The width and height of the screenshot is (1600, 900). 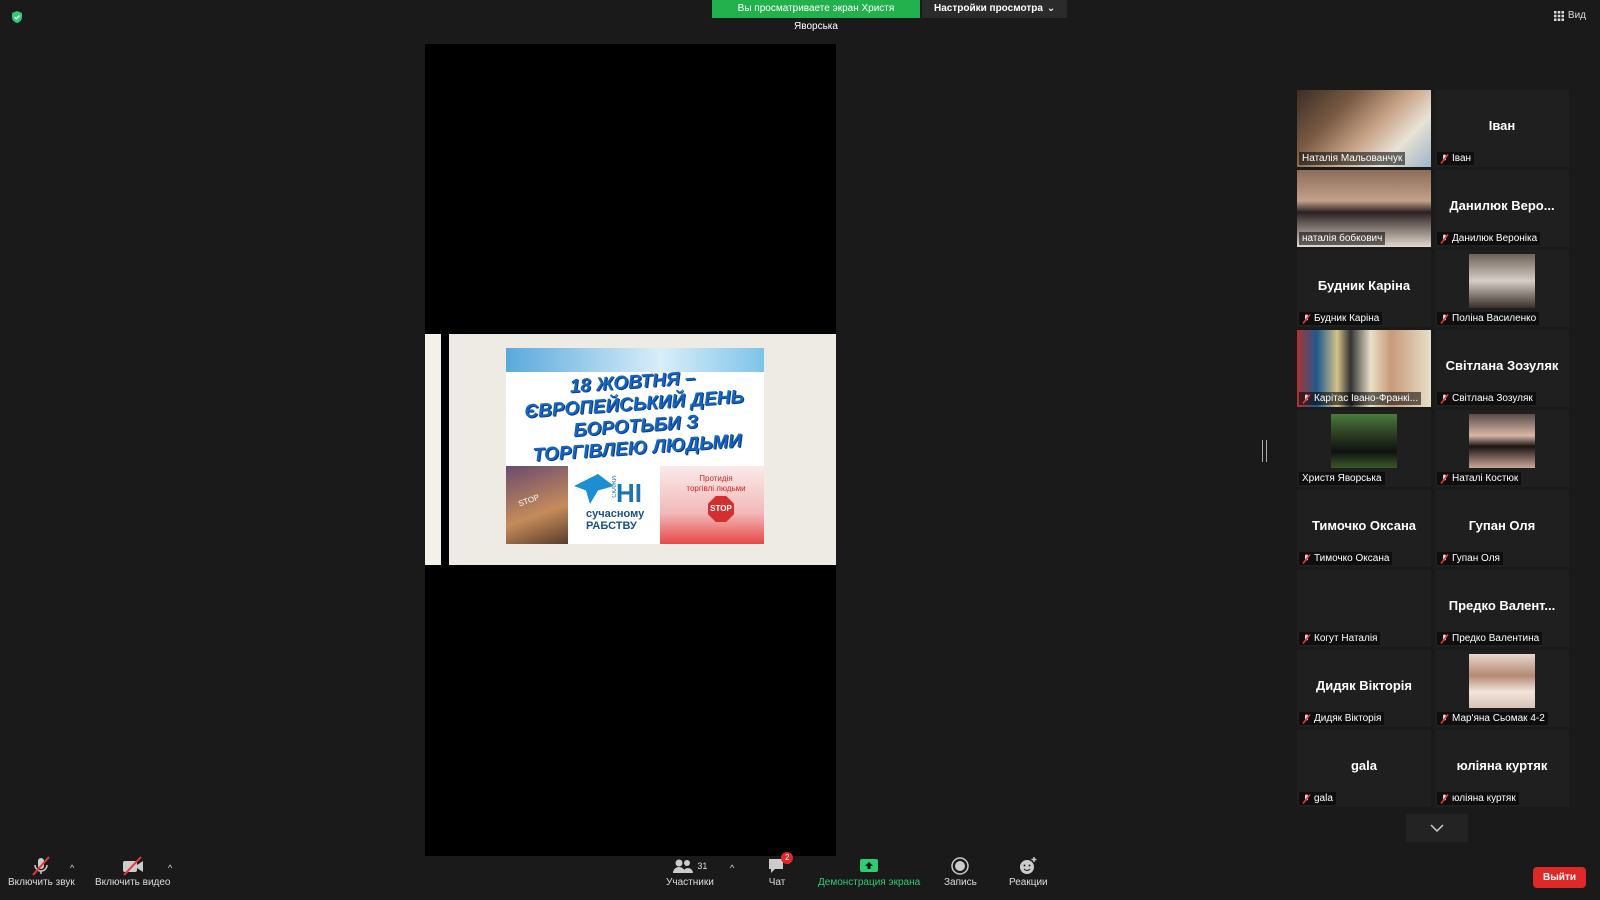 I want to click on participant-name-label: Наталі Костюк, so click(x=1479, y=478).